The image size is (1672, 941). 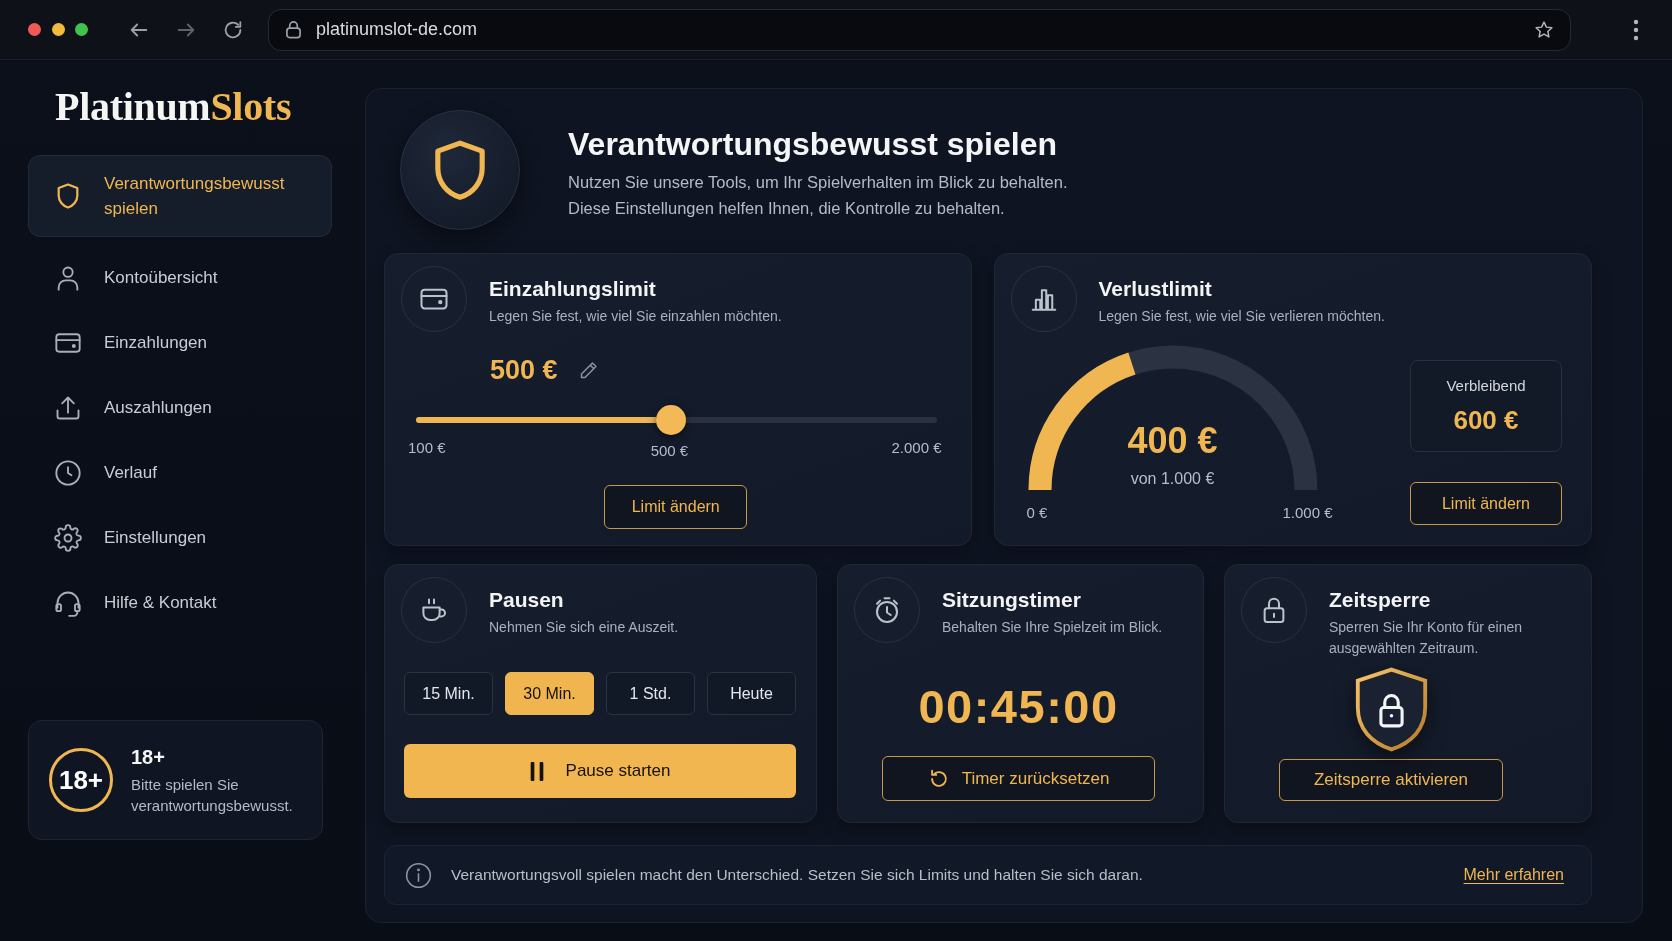 What do you see at coordinates (549, 693) in the screenshot?
I see `duration-option: 30 Min.` at bounding box center [549, 693].